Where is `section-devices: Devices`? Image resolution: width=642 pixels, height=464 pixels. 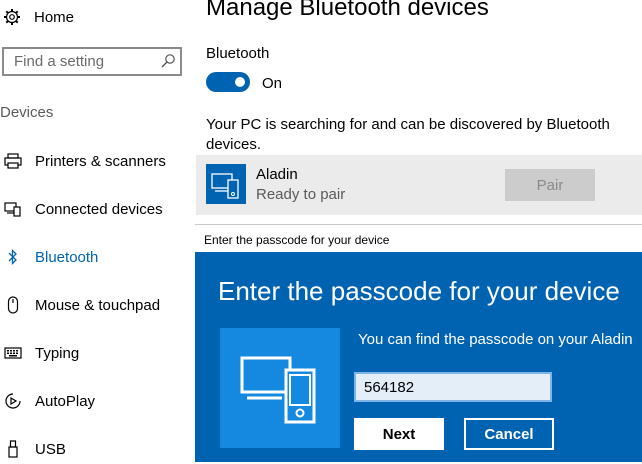 section-devices: Devices is located at coordinates (27, 112).